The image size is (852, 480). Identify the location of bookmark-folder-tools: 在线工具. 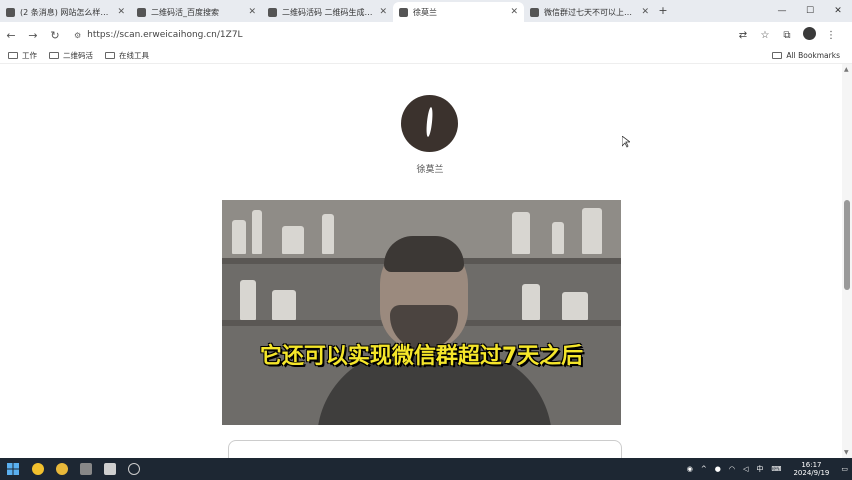
(127, 55).